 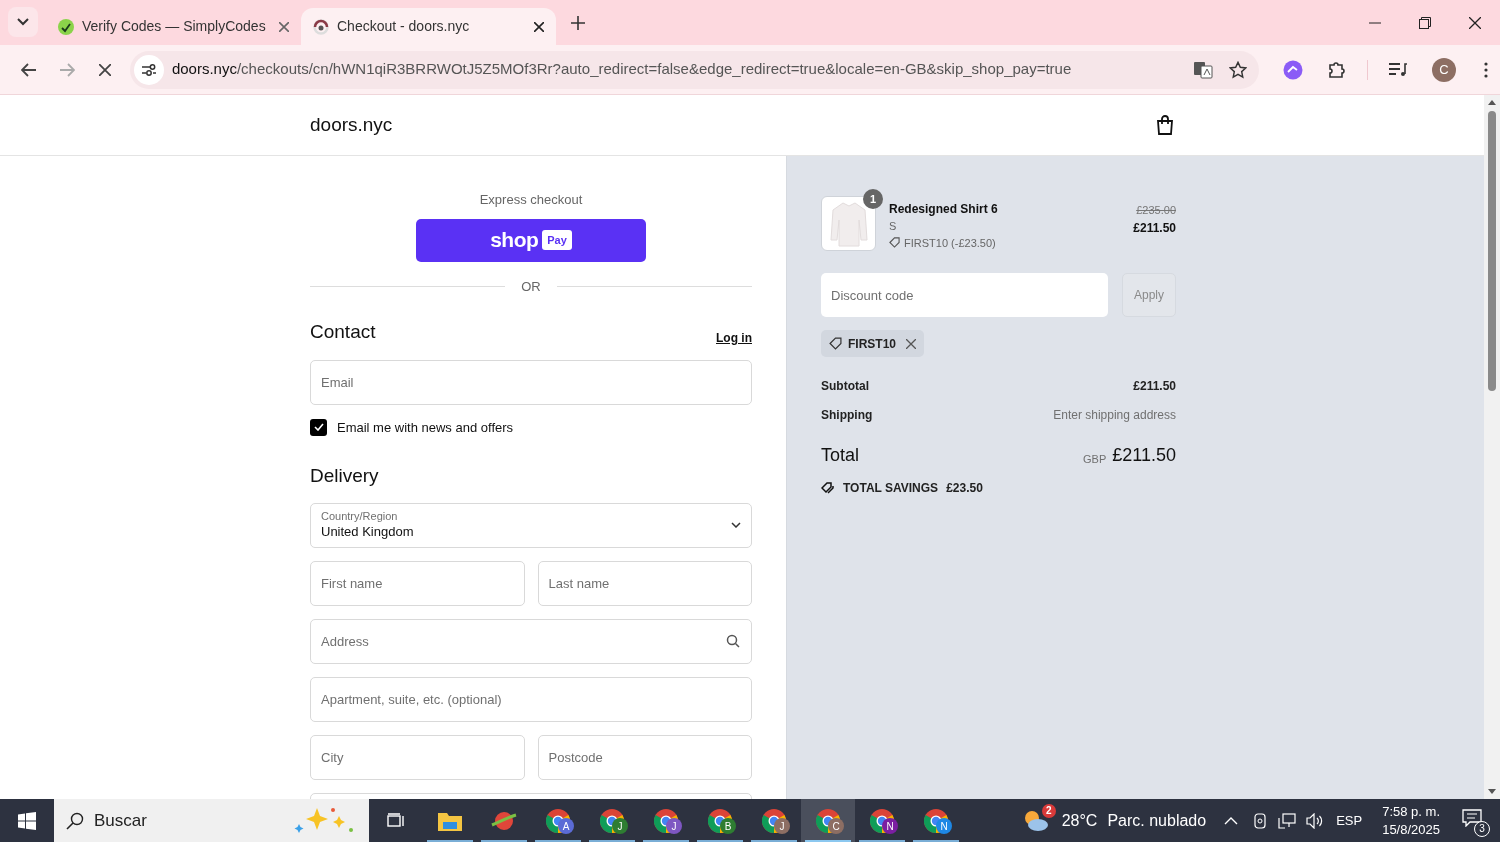 What do you see at coordinates (1482, 828) in the screenshot?
I see `notification-count: 3` at bounding box center [1482, 828].